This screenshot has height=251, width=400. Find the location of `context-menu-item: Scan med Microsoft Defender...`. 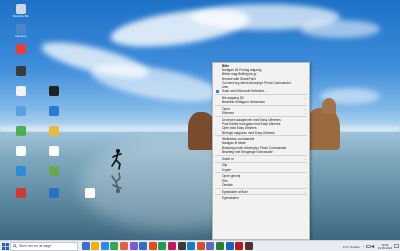

context-menu-item: Scan med Microsoft Defender... is located at coordinates (261, 91).